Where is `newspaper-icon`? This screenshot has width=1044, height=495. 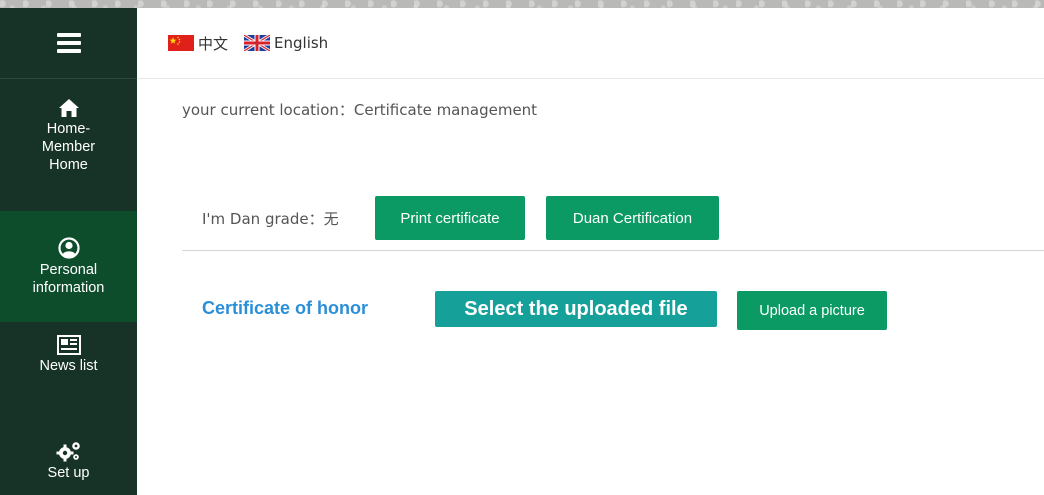 newspaper-icon is located at coordinates (68, 345).